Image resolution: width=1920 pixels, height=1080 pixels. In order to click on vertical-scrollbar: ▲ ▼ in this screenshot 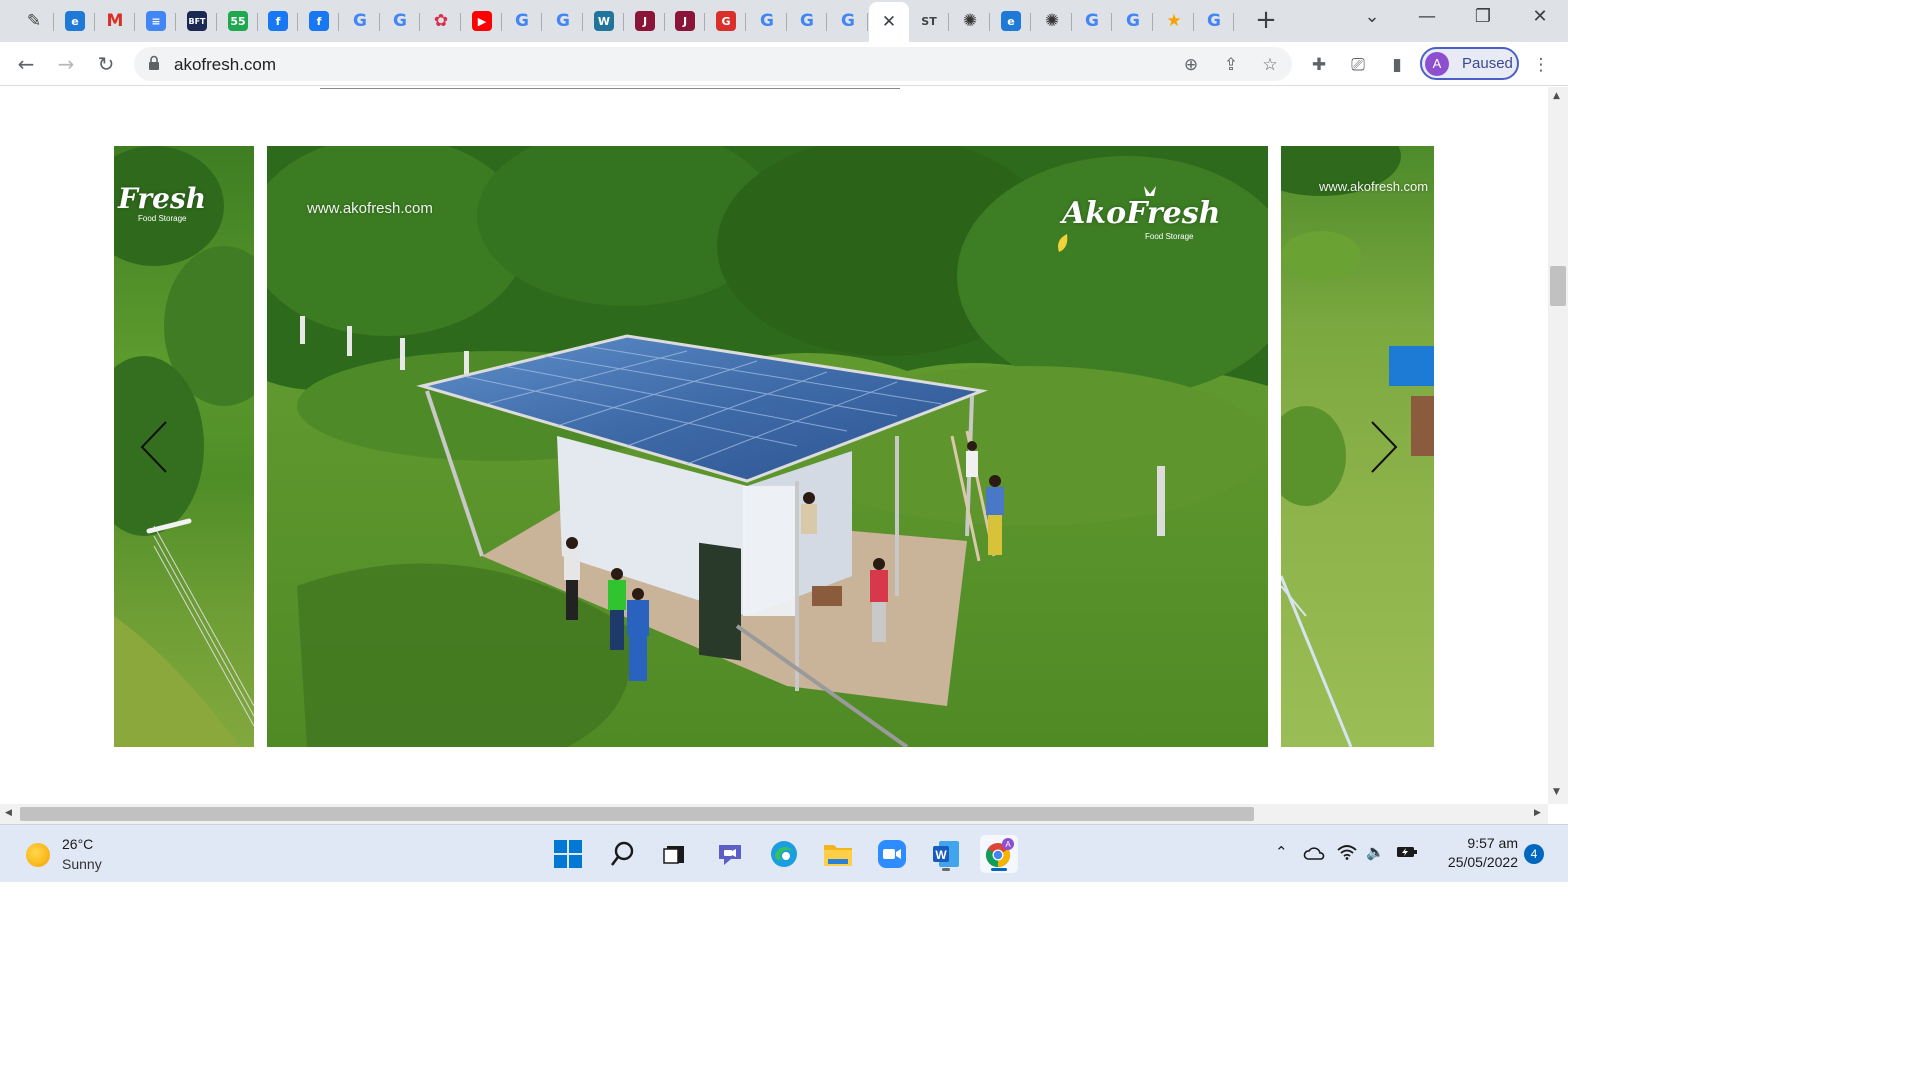, I will do `click(1558, 445)`.